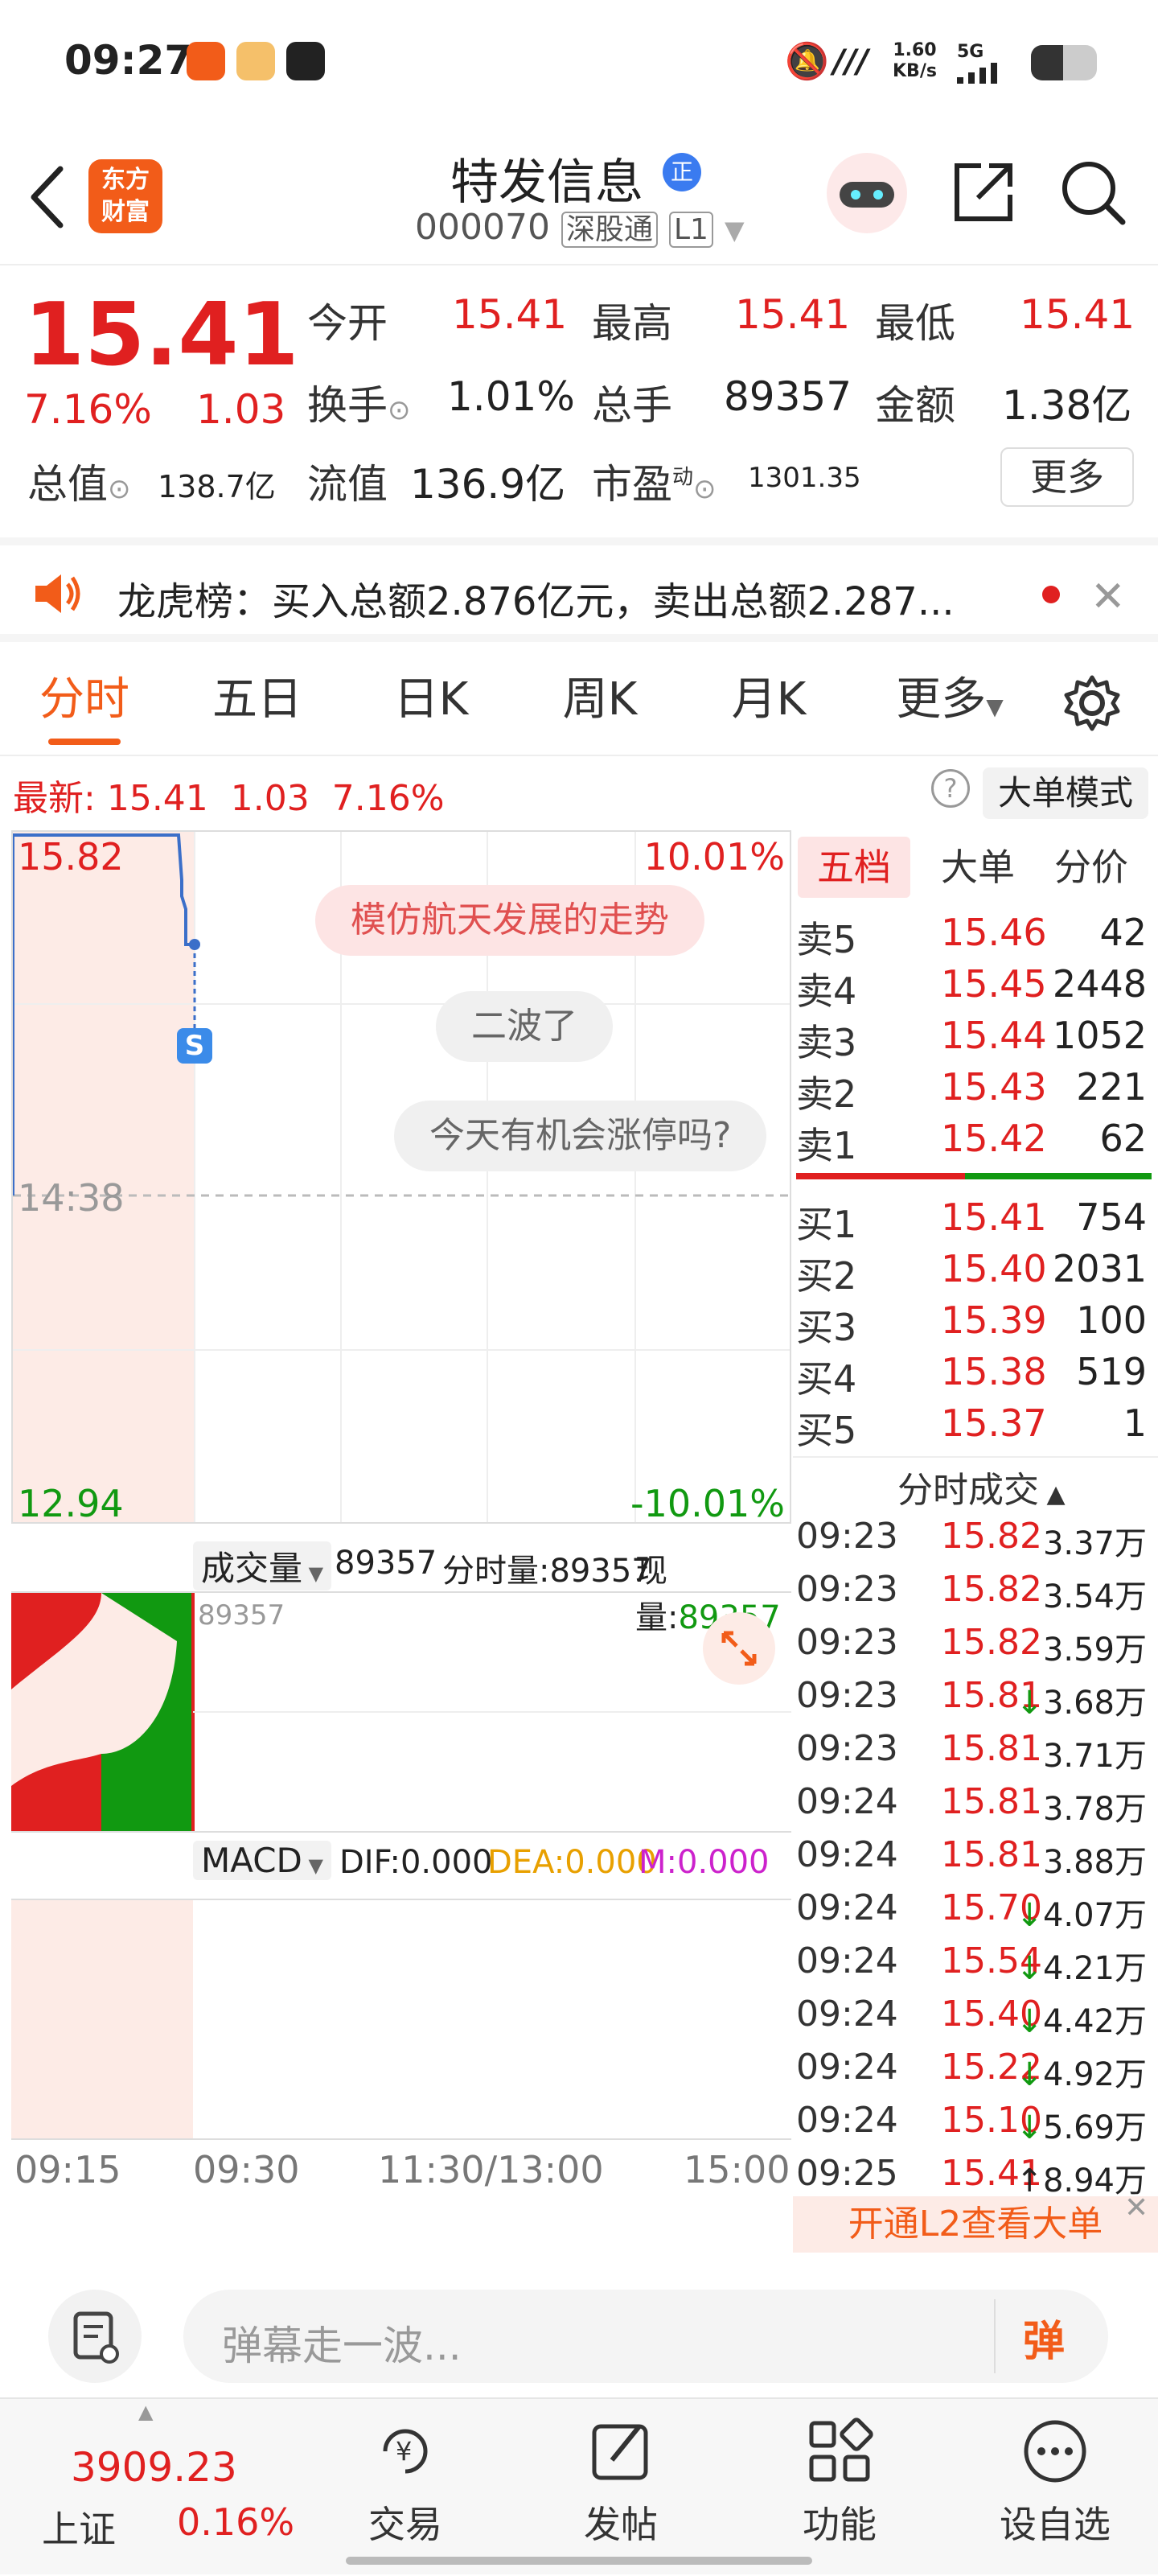 The width and height of the screenshot is (1158, 2576). What do you see at coordinates (510, 314) in the screenshot?
I see `open-value: 15.41` at bounding box center [510, 314].